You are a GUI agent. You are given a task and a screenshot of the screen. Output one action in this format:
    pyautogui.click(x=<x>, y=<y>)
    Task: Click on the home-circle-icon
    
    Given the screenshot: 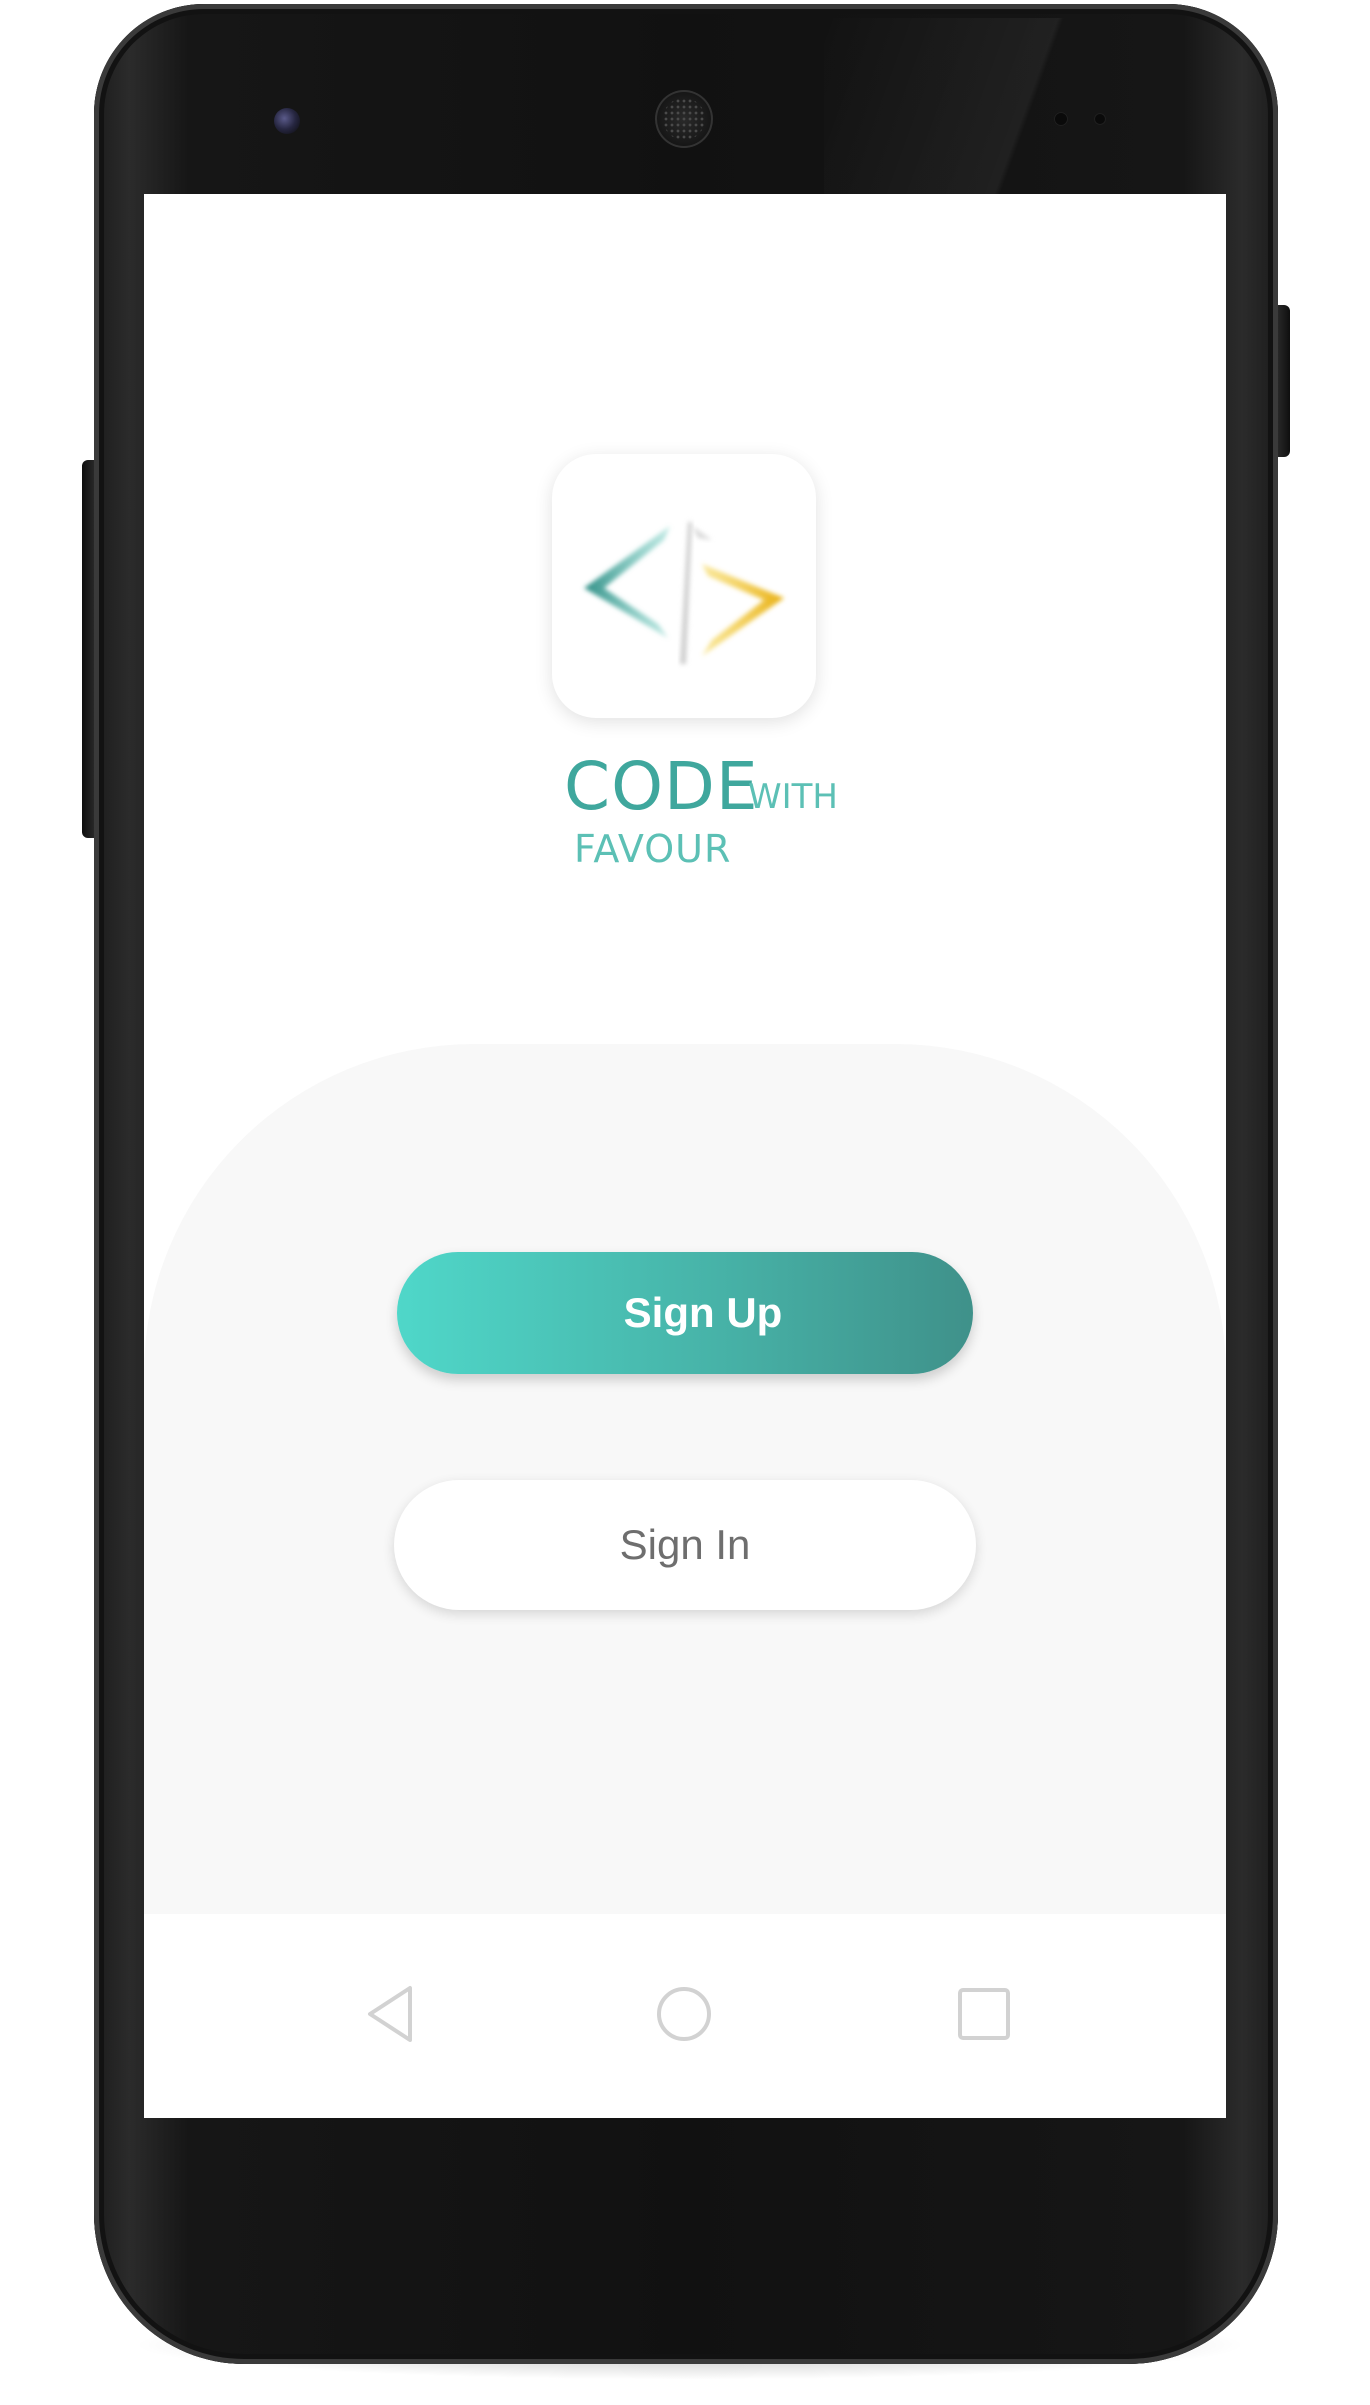 What is the action you would take?
    pyautogui.click(x=684, y=2014)
    